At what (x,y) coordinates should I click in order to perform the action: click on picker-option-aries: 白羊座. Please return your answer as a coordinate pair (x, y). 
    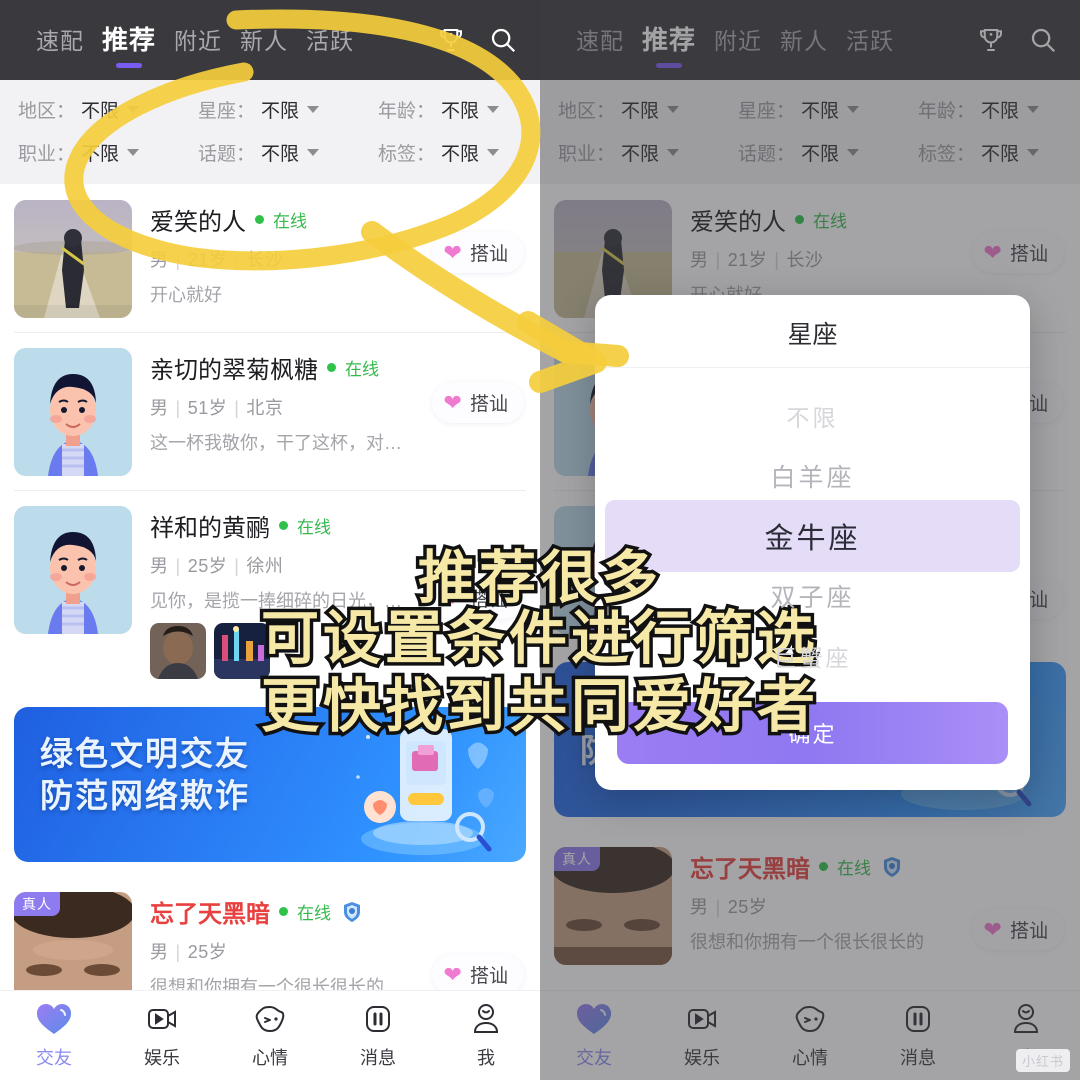
    Looking at the image, I should click on (812, 476).